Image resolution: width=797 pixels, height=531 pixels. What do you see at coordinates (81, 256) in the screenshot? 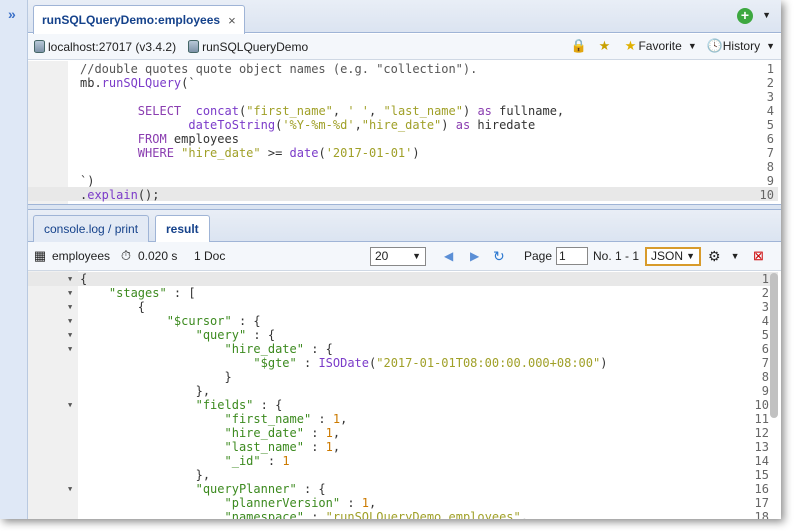
I see `collection-label: employees` at bounding box center [81, 256].